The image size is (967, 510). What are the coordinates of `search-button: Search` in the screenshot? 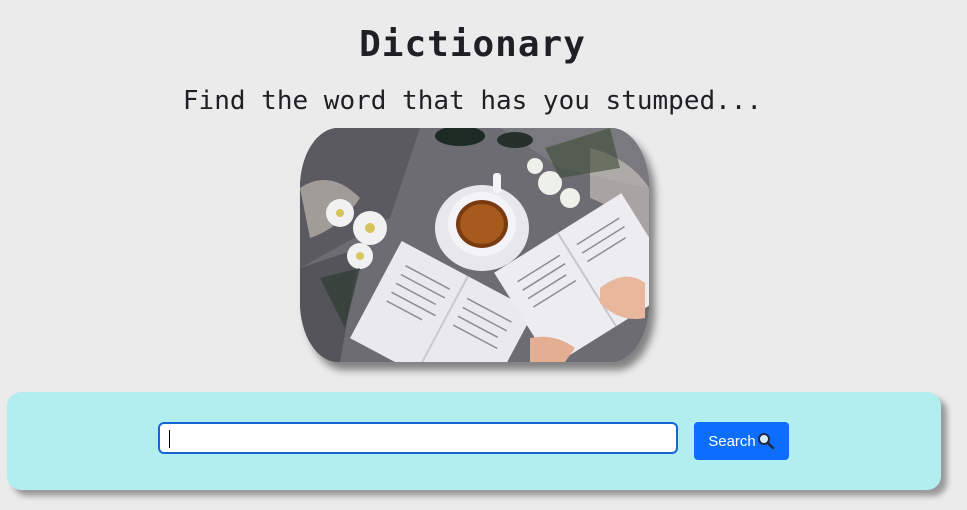 It's located at (741, 441).